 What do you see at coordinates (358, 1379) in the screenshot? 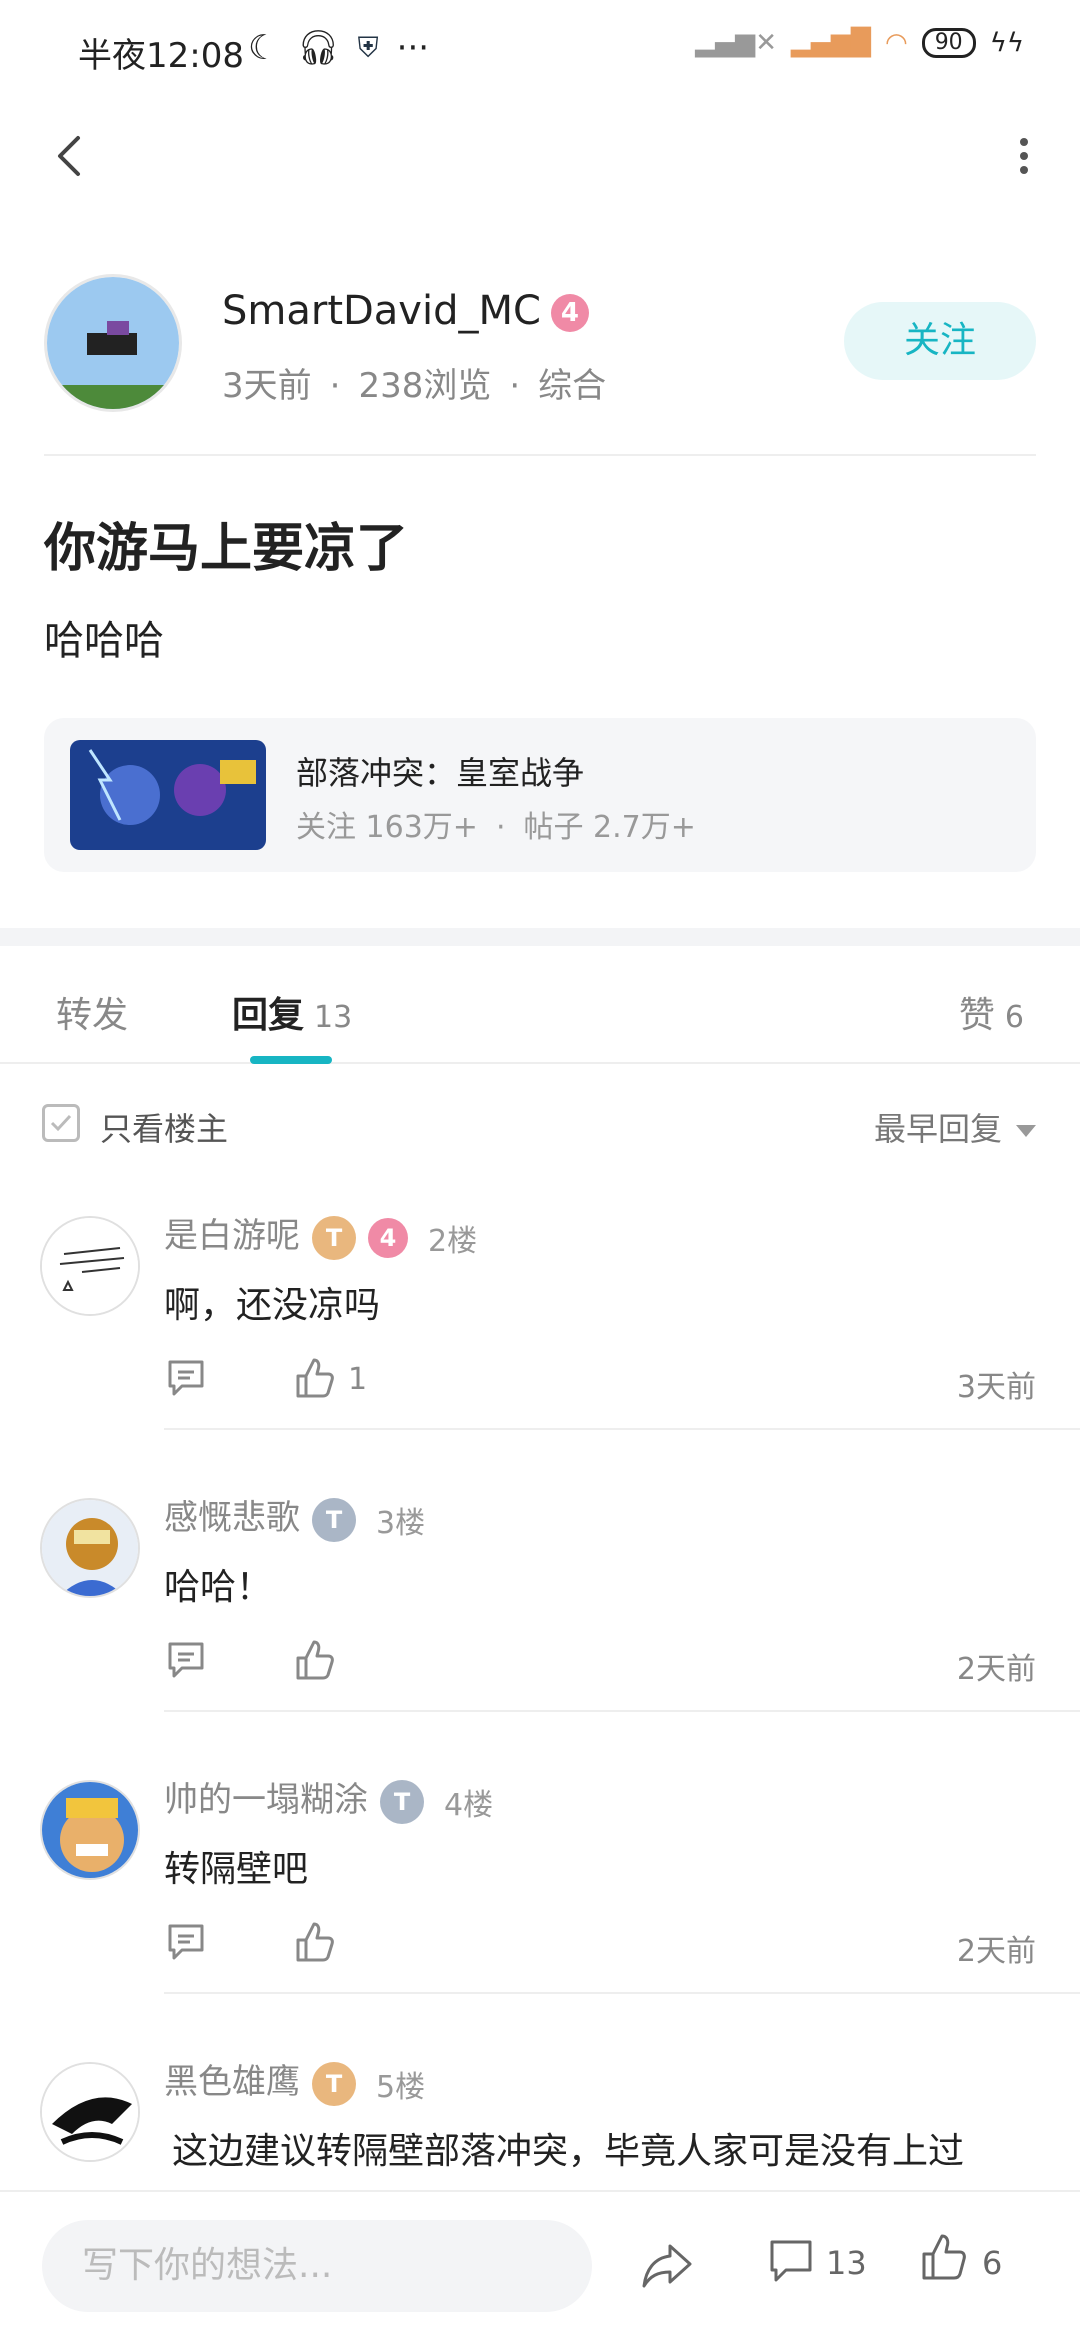
I see `like-count: 1` at bounding box center [358, 1379].